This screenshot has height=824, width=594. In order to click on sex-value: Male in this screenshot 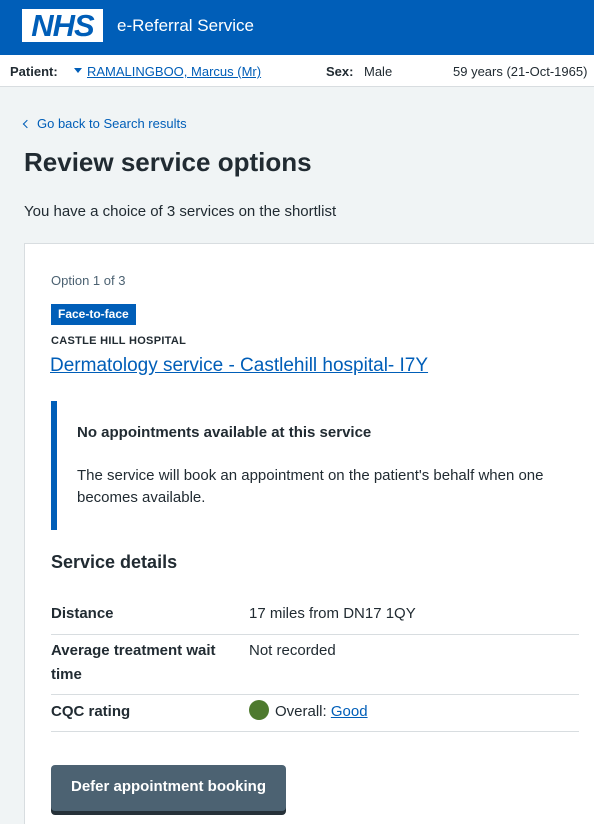, I will do `click(378, 71)`.